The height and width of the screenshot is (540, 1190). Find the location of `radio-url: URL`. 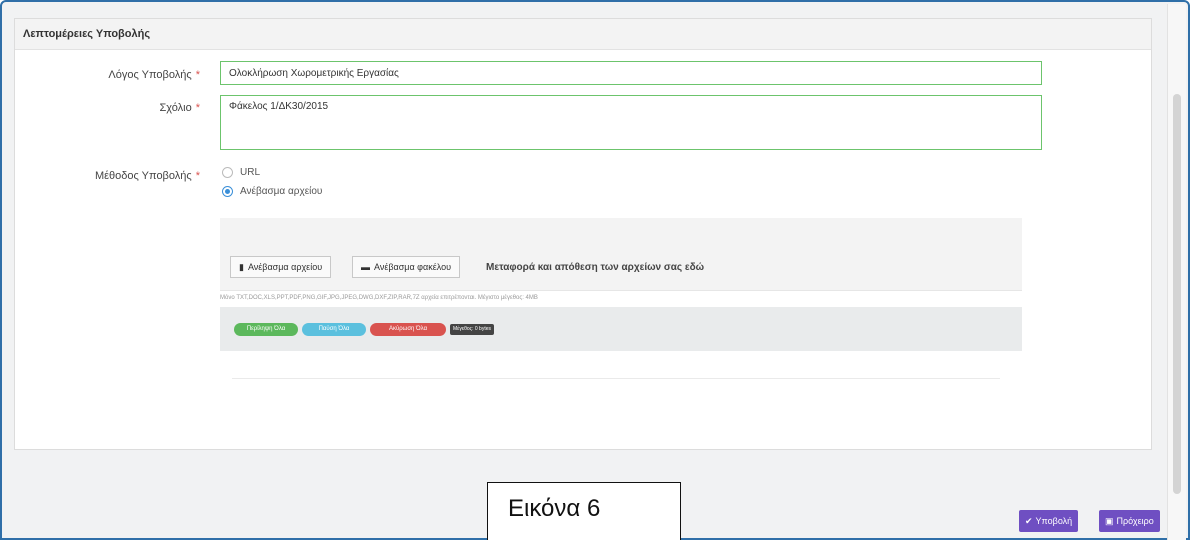

radio-url: URL is located at coordinates (241, 172).